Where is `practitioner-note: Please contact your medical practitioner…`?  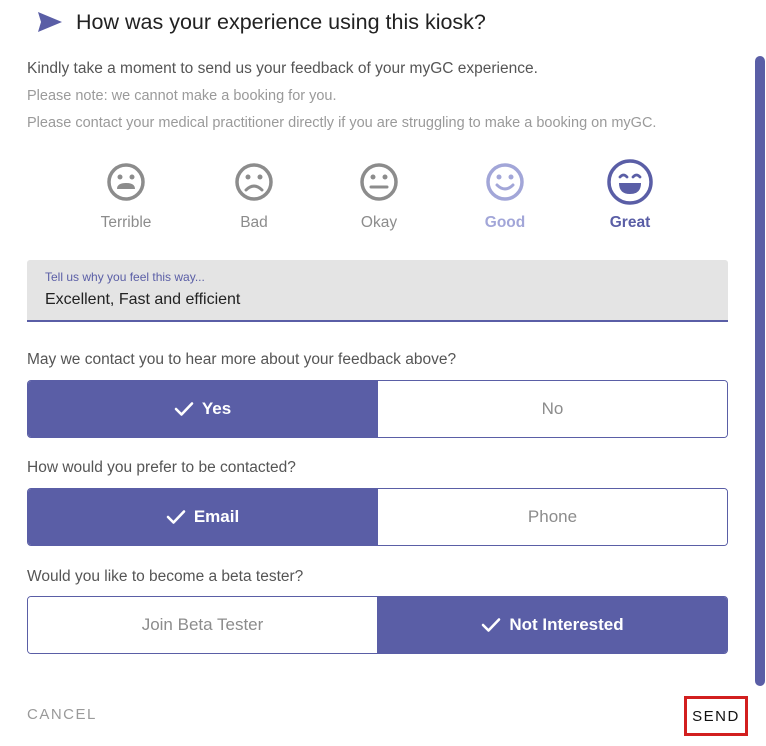
practitioner-note: Please contact your medical practitioner… is located at coordinates (342, 123).